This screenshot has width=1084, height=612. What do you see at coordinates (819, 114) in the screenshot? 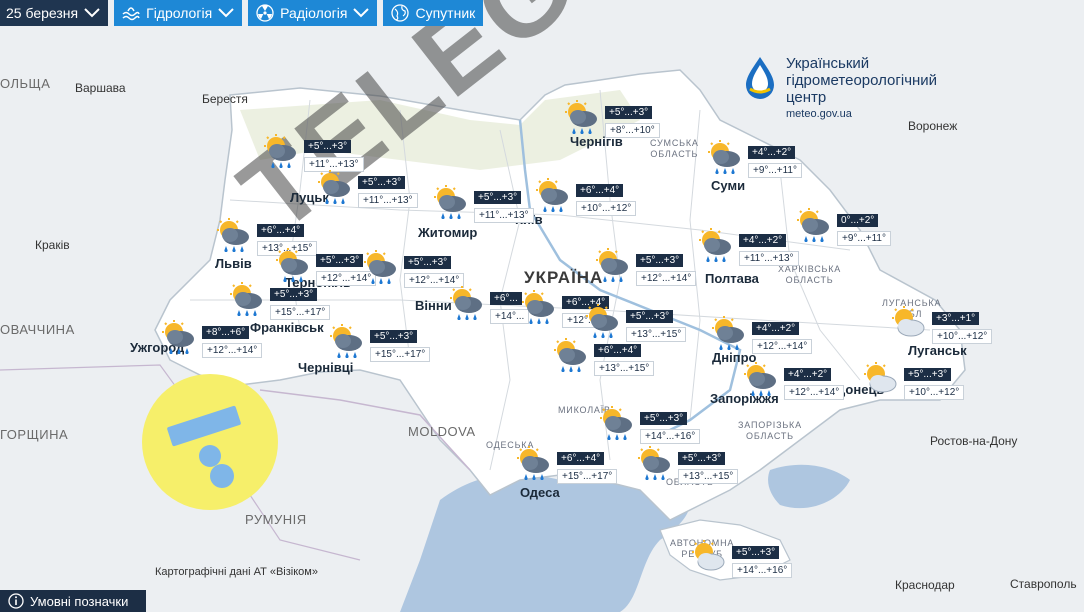
I see `logo-url: meteo.gov.ua` at bounding box center [819, 114].